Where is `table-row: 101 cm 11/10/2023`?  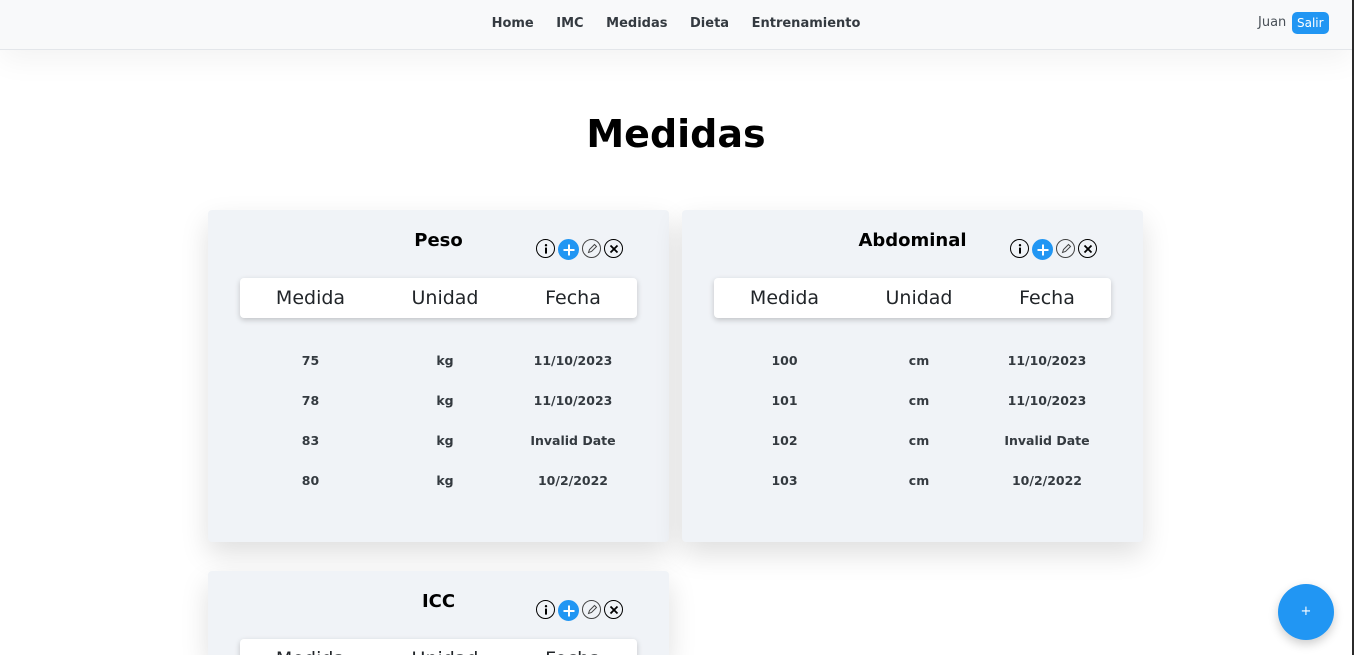 table-row: 101 cm 11/10/2023 is located at coordinates (912, 400).